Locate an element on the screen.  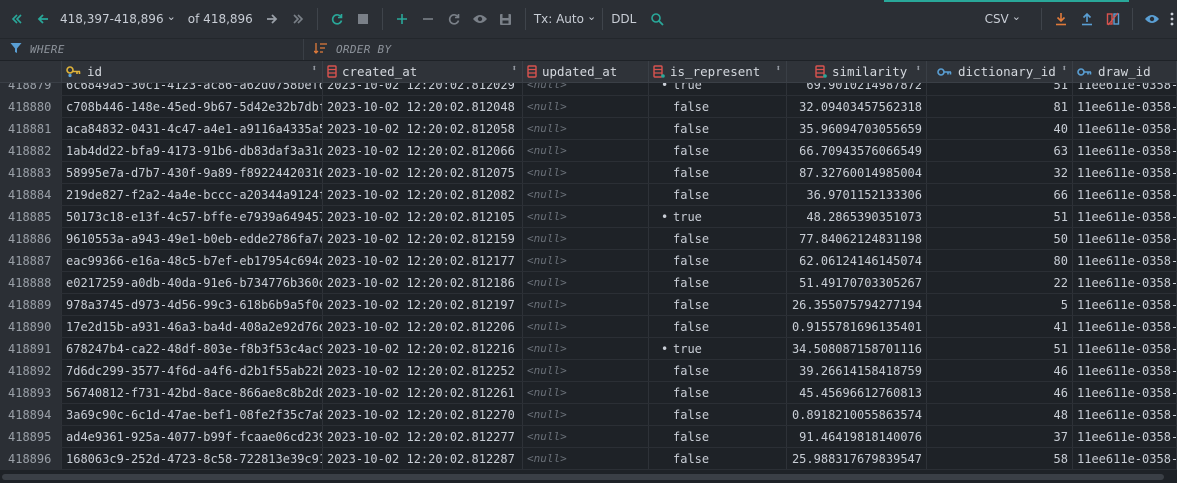
cell-id: 1ab4dd22-bfa9-4173-91b6-db83daf3a31d is located at coordinates (192, 150).